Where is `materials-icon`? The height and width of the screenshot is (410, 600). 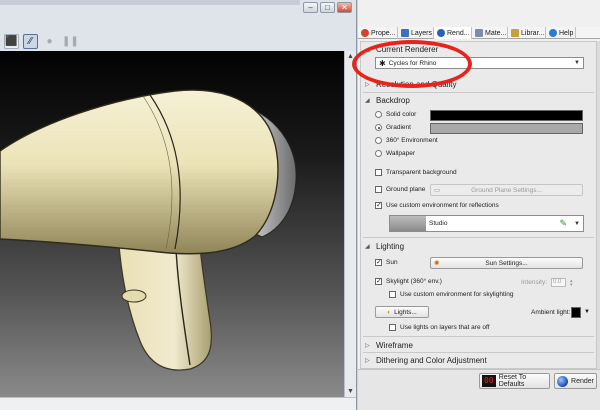
materials-icon is located at coordinates (479, 33).